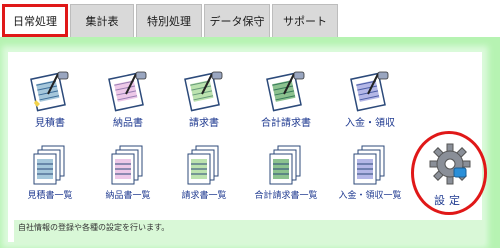 This screenshot has width=500, height=248. I want to click on invoice-list-icon, so click(203, 165).